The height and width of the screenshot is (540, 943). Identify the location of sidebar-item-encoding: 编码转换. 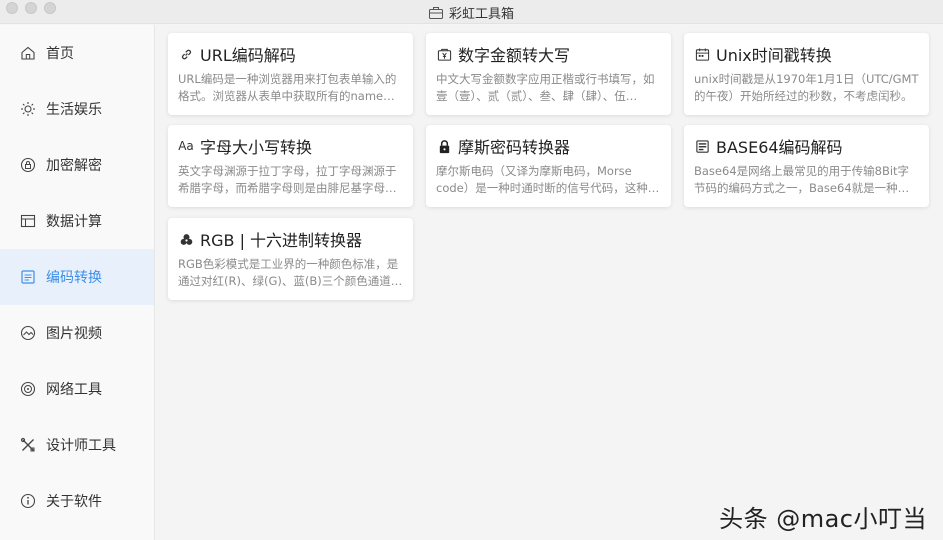
(77, 277).